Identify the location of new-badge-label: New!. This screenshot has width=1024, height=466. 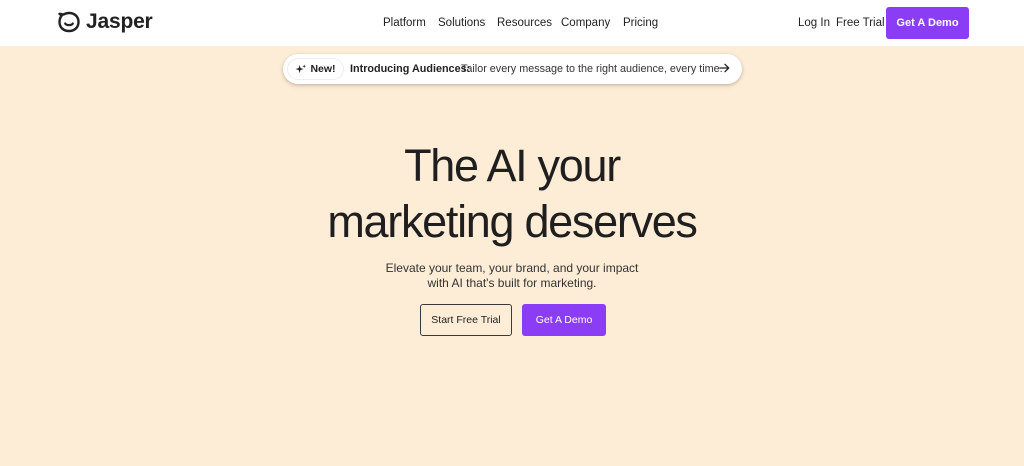
(323, 69).